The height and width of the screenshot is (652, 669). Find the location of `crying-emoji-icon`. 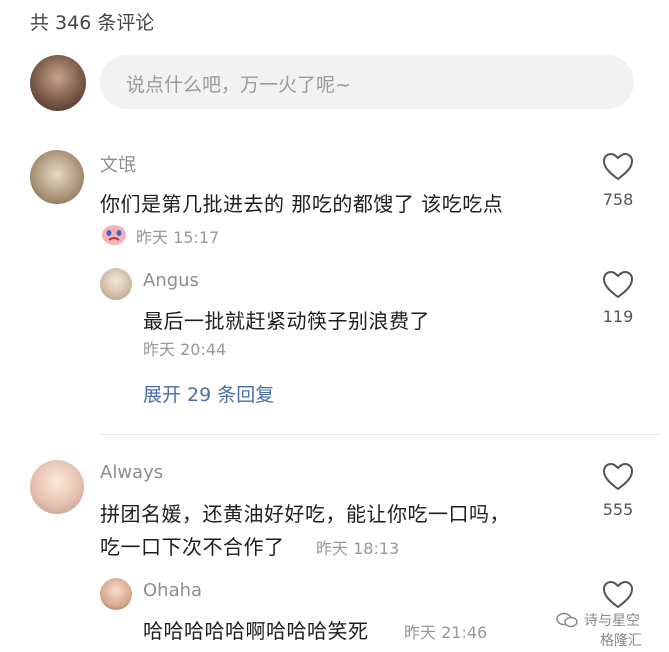

crying-emoji-icon is located at coordinates (114, 235).